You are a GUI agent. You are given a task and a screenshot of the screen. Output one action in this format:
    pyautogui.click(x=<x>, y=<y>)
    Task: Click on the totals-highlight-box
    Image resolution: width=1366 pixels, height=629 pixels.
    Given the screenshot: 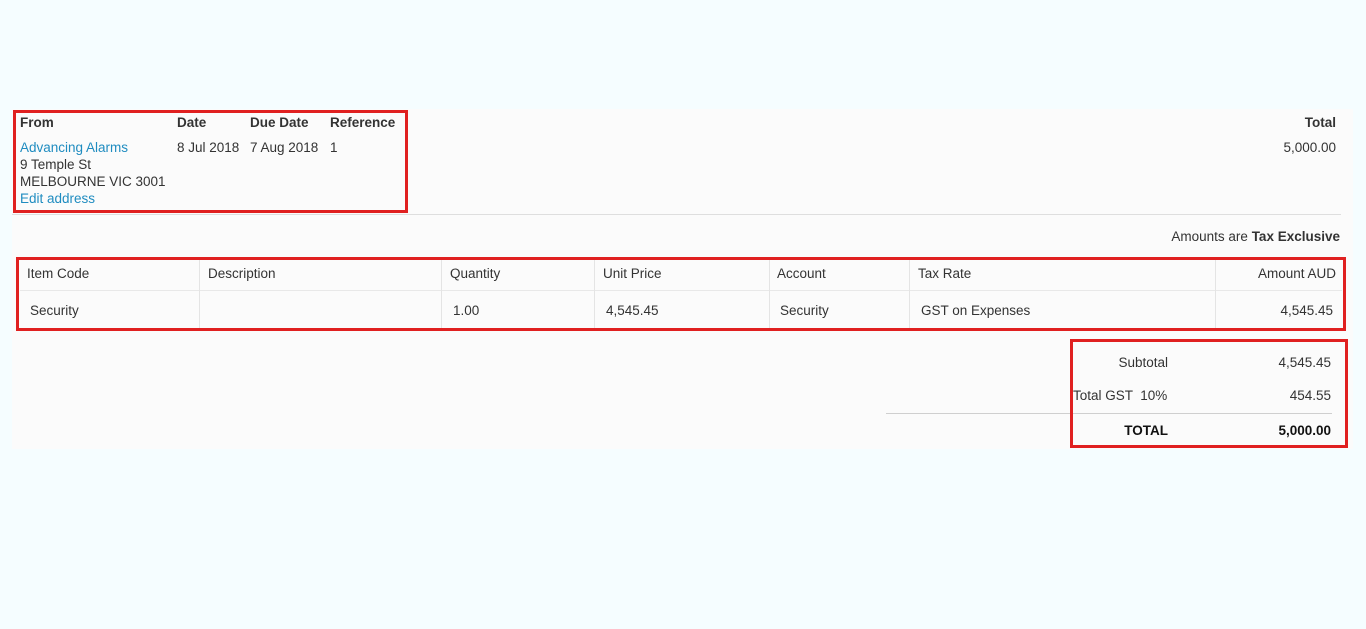 What is the action you would take?
    pyautogui.click(x=1209, y=393)
    